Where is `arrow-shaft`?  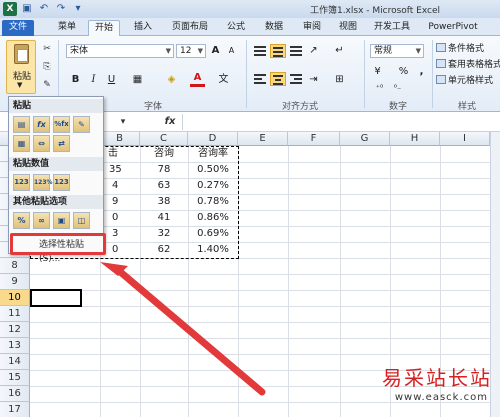 arrow-shaft is located at coordinates (190, 331).